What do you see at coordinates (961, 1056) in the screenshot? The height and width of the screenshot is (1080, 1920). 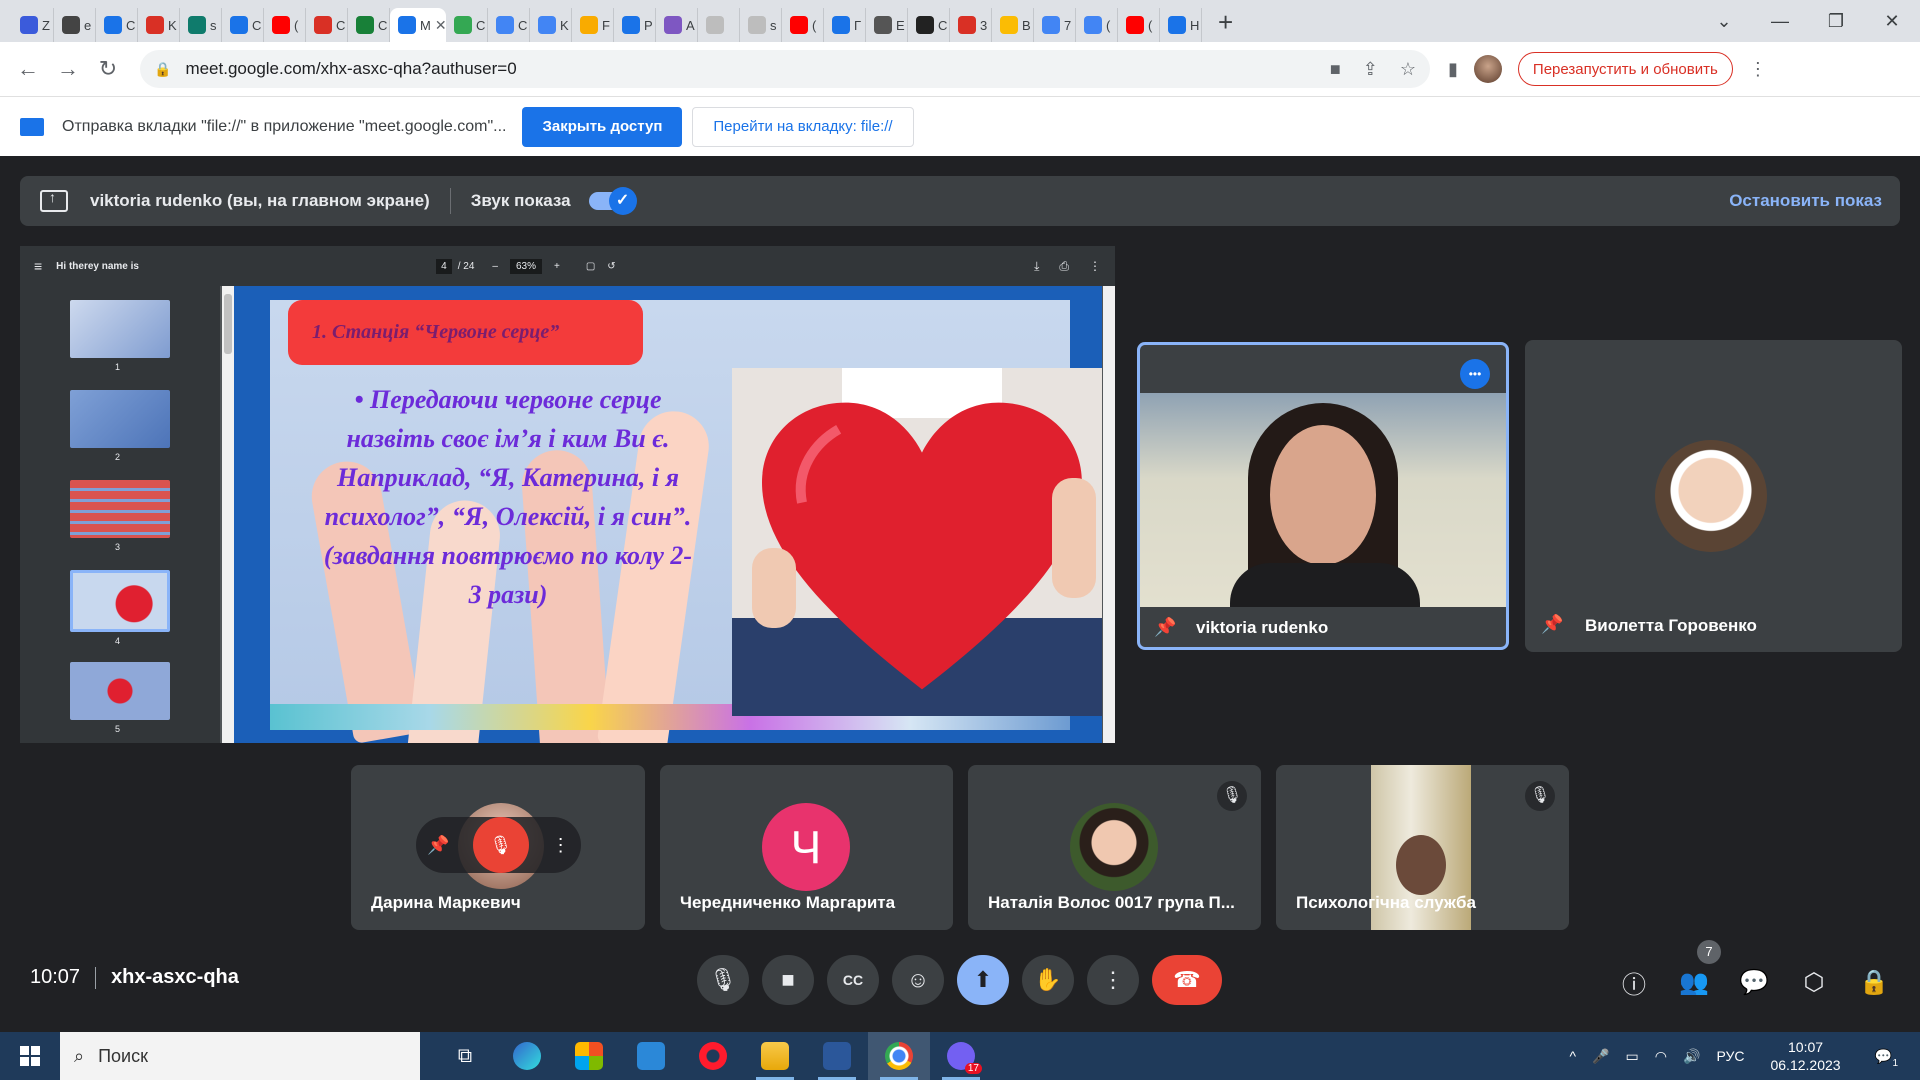 I see `taskbar-app-viber: 17` at bounding box center [961, 1056].